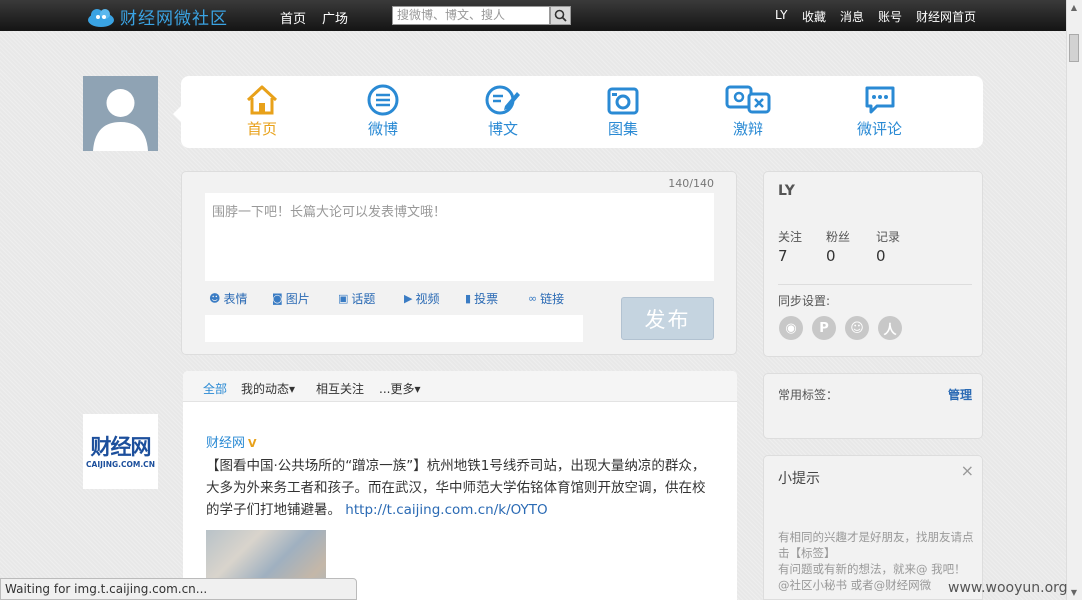  I want to click on logo-text: 财经网微社区, so click(174, 19).